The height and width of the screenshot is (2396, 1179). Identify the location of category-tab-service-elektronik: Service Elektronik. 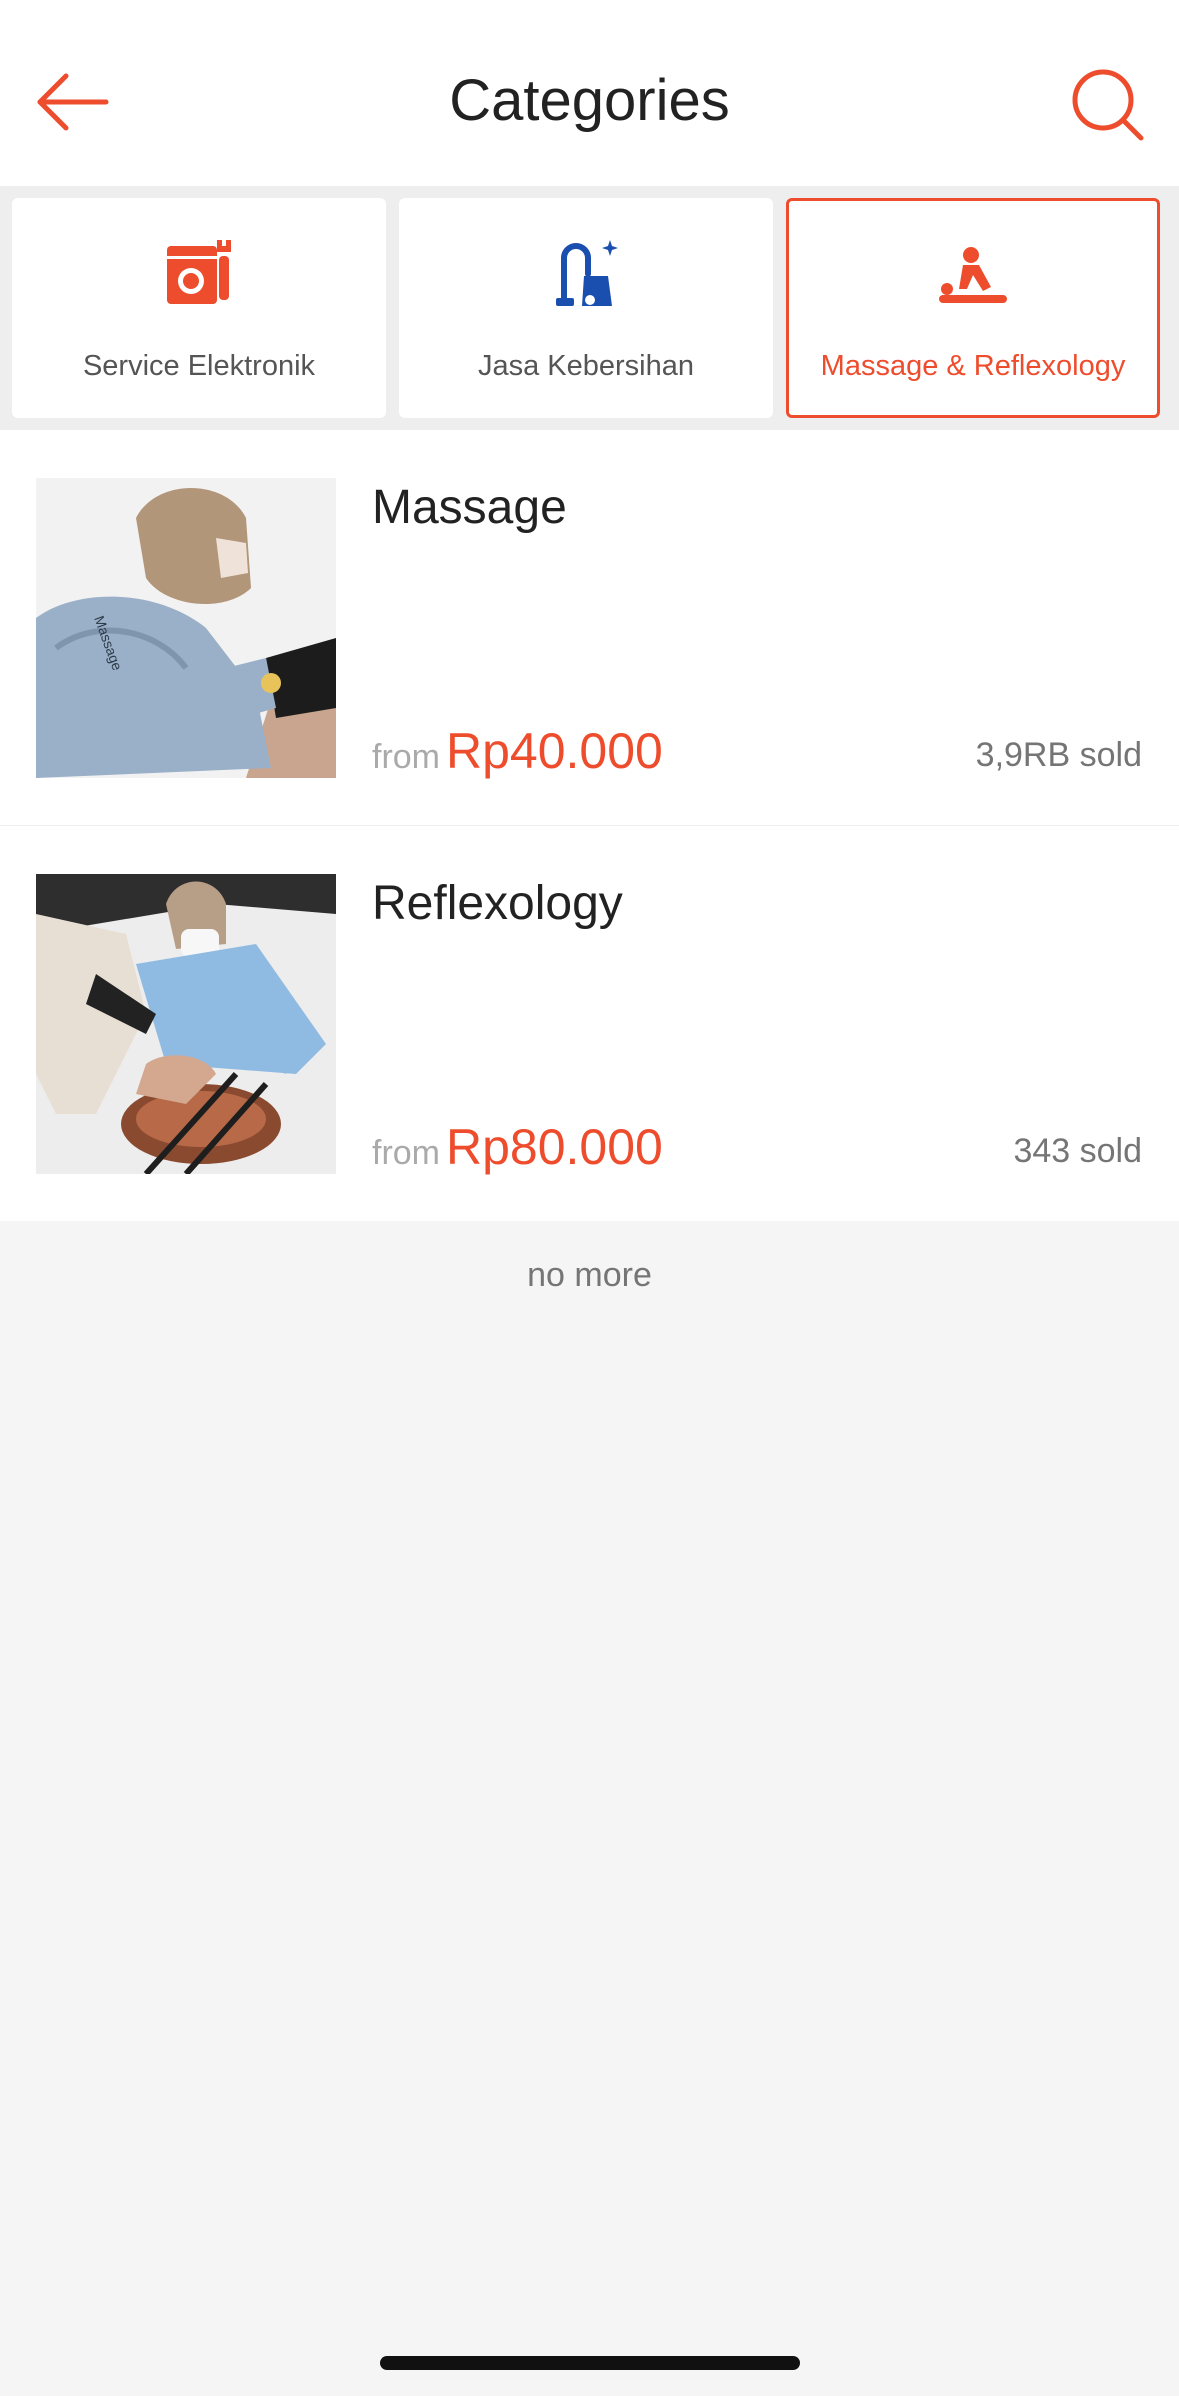
(199, 308).